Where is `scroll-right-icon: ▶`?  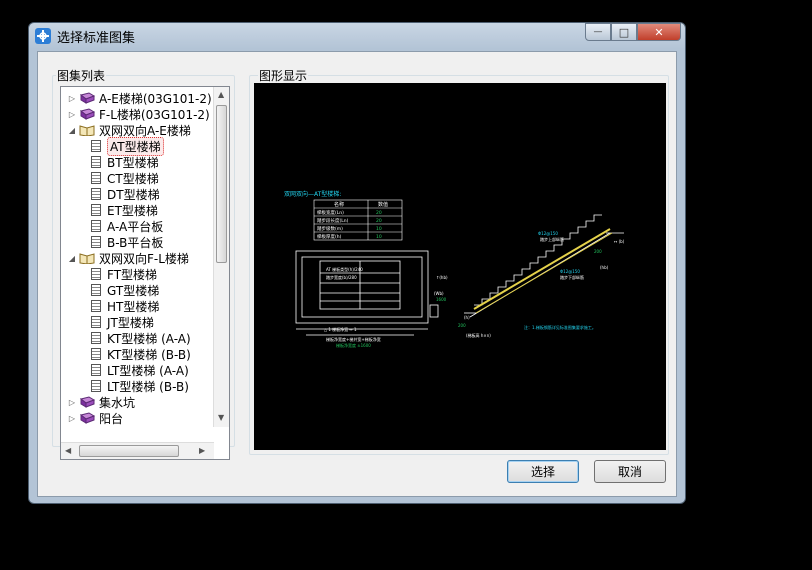
scroll-right-icon: ▶ is located at coordinates (202, 450).